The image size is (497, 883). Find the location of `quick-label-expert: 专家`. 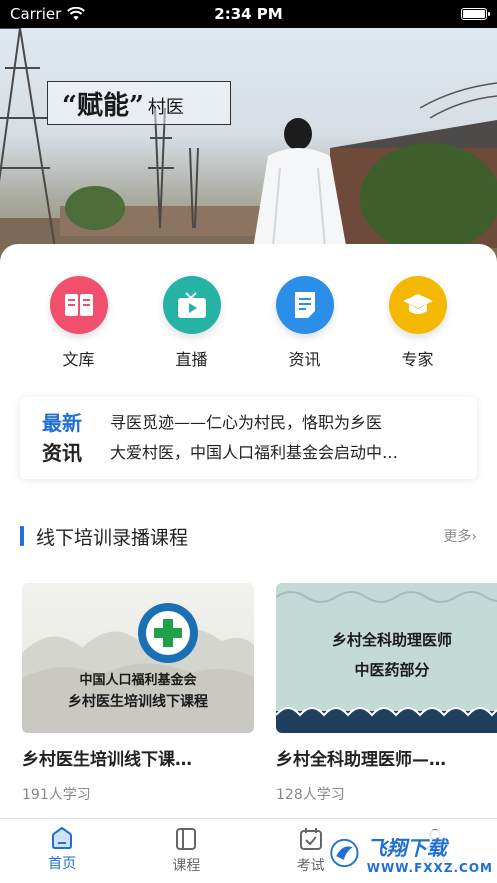

quick-label-expert: 专家 is located at coordinates (417, 359).